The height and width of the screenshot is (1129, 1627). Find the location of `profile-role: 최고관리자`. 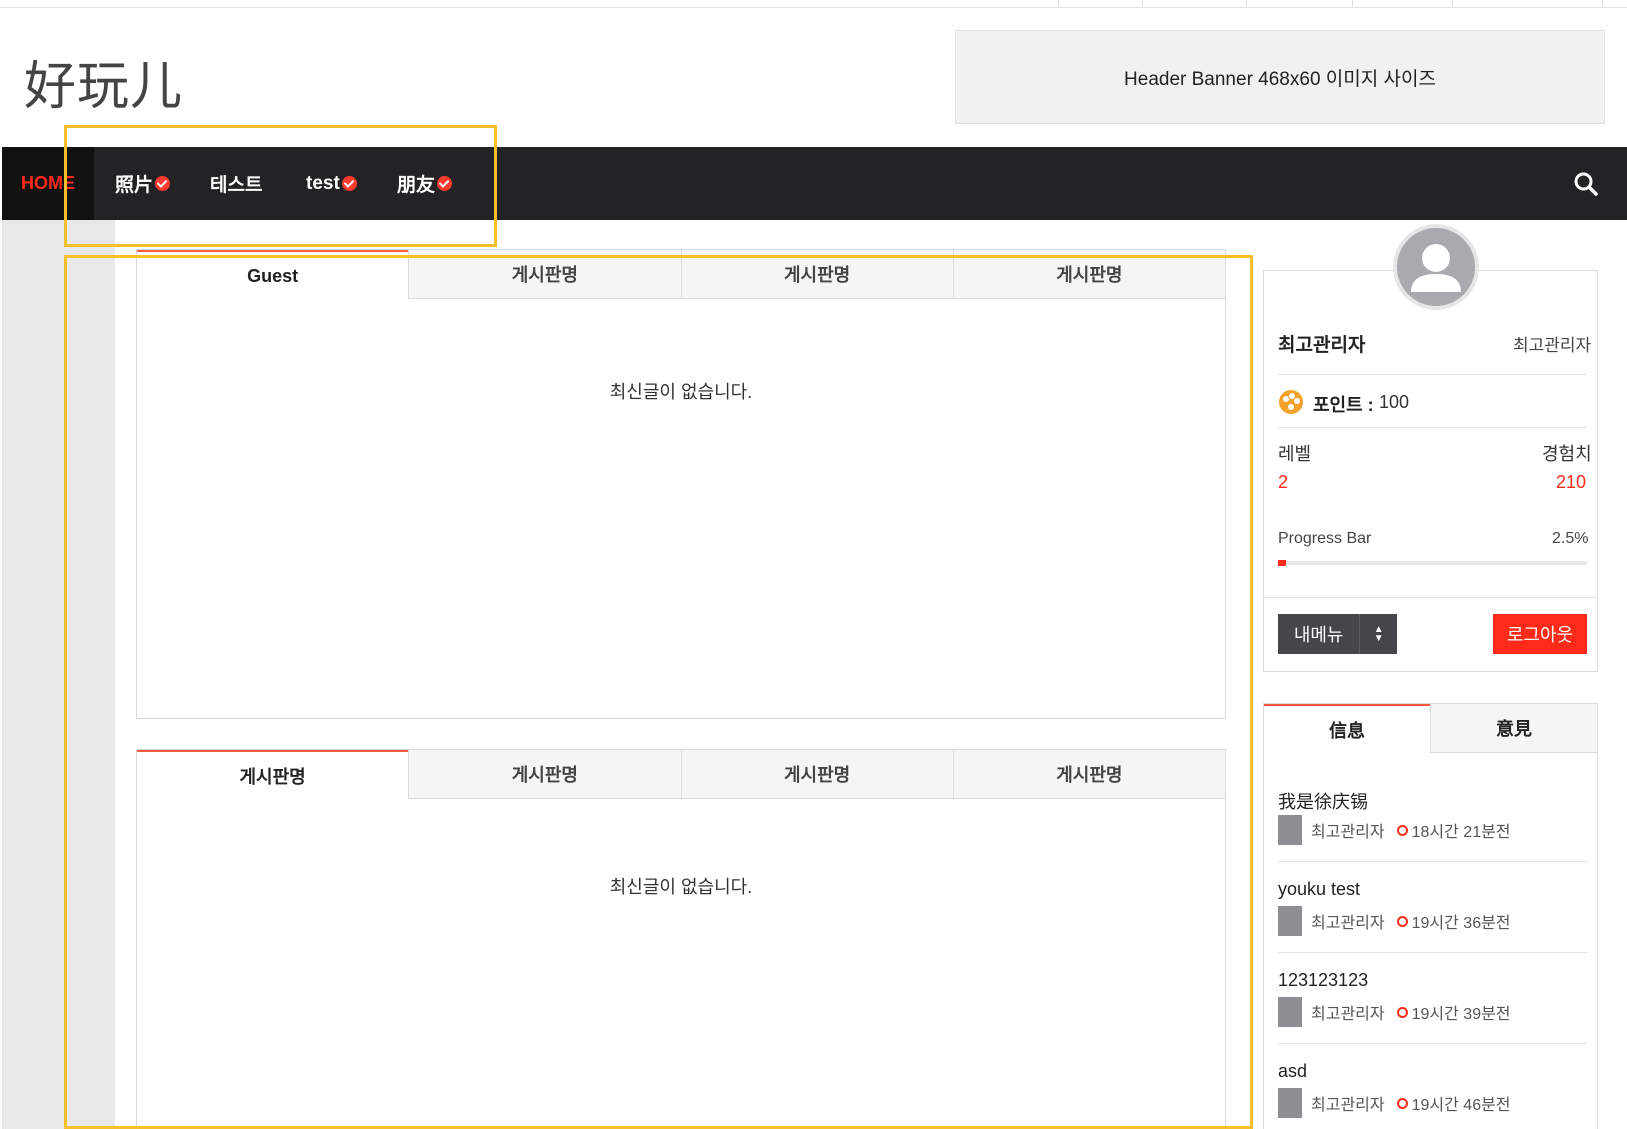

profile-role: 최고관리자 is located at coordinates (1552, 345).